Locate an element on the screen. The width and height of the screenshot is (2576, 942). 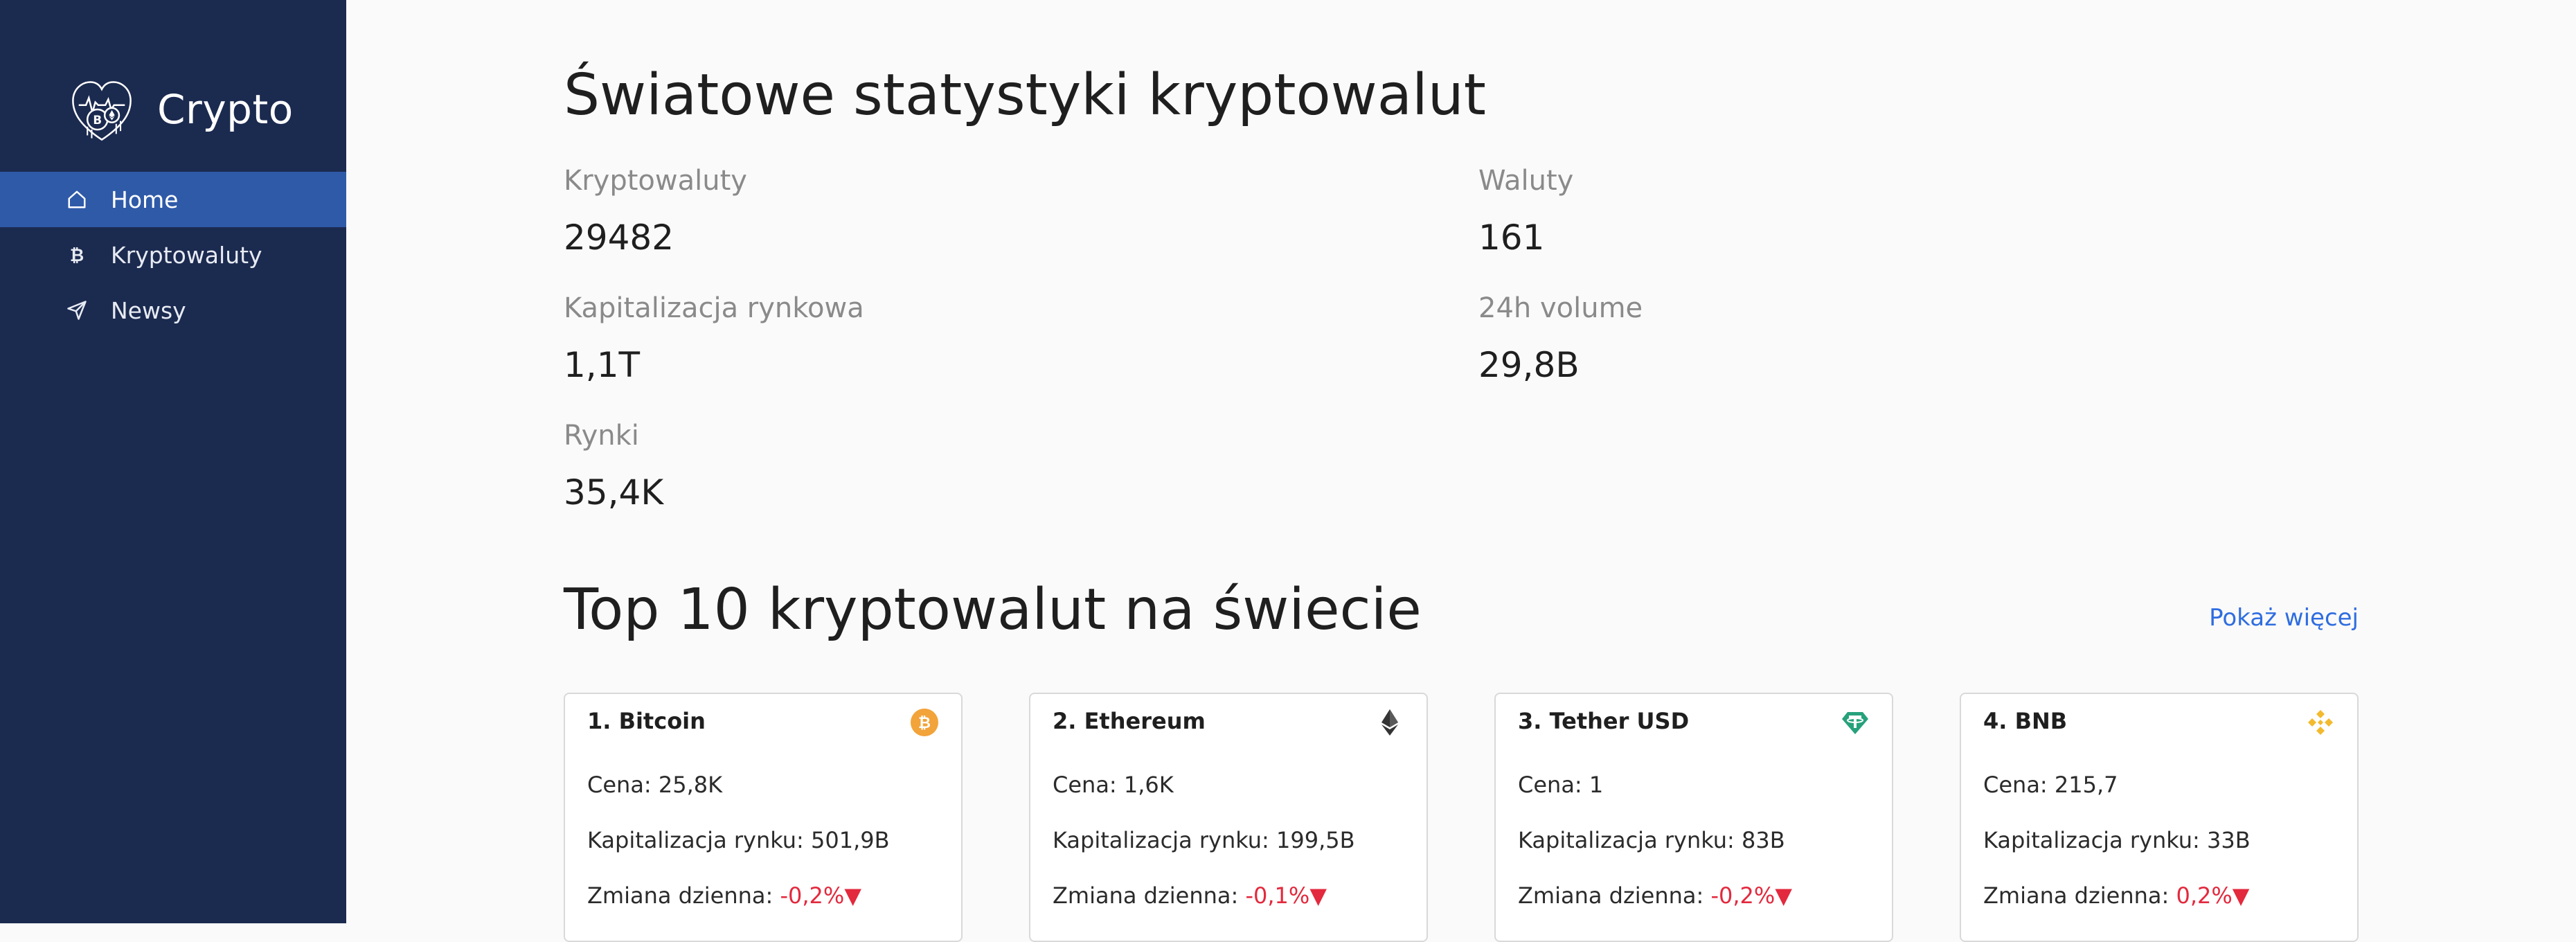
stat-label: 24h volume is located at coordinates (1560, 308).